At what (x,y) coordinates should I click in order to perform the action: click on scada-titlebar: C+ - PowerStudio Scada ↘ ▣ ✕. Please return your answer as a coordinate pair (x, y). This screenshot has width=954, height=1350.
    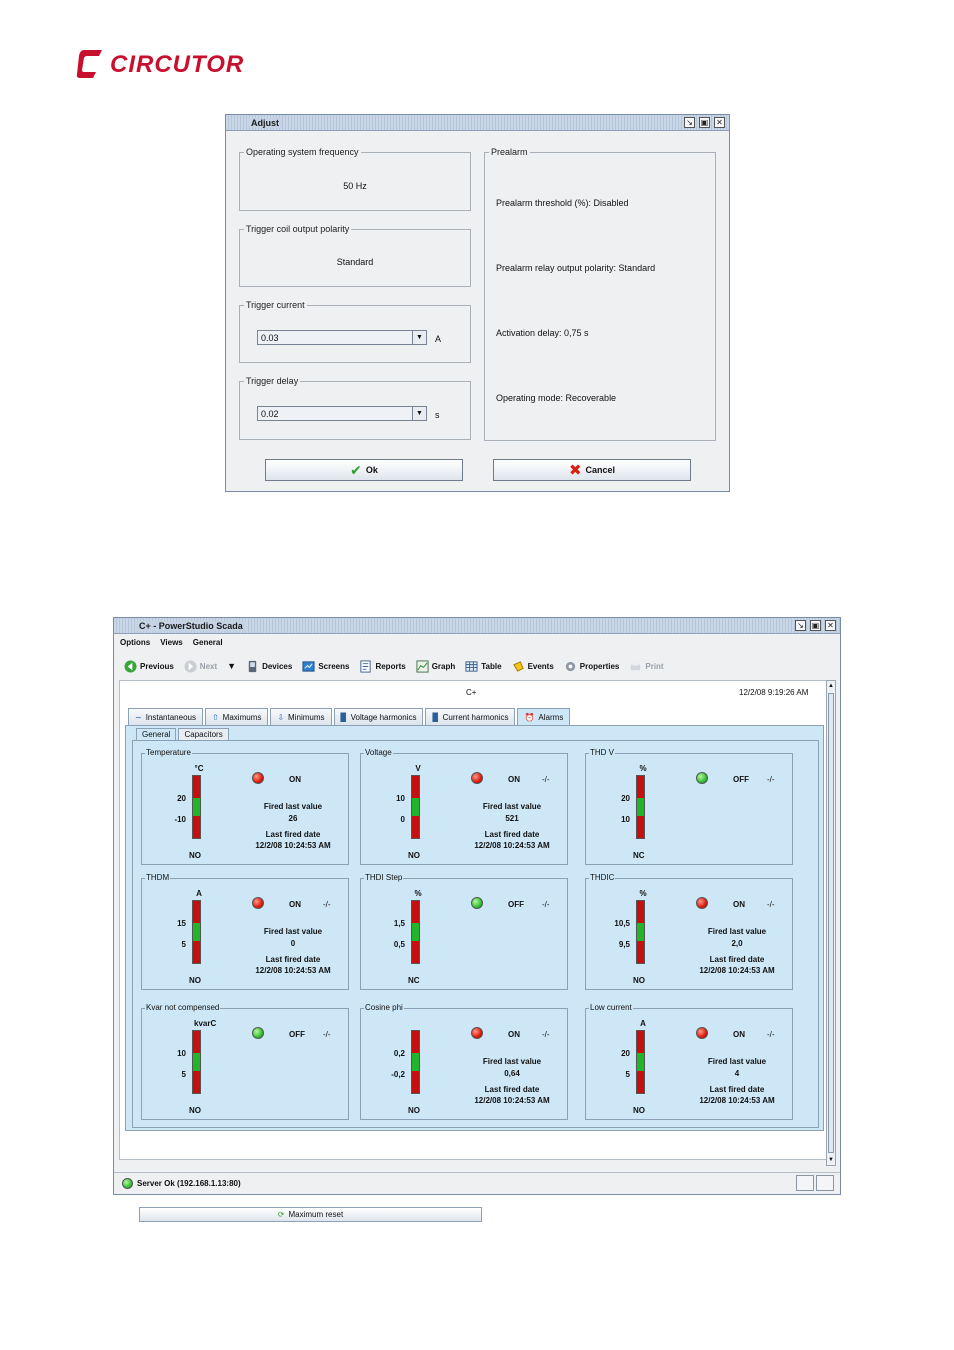
    Looking at the image, I should click on (477, 626).